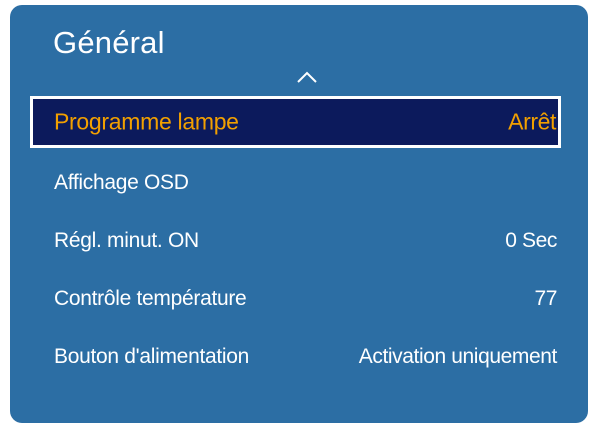  I want to click on menu-title: Général, so click(109, 42).